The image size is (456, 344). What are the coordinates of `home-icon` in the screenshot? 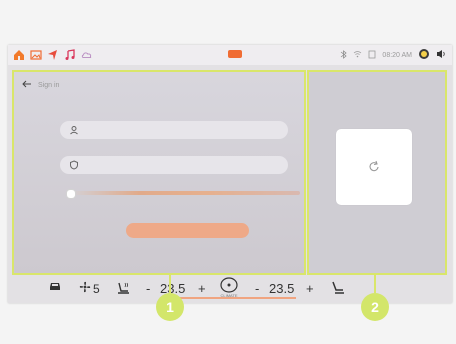 It's located at (19, 55).